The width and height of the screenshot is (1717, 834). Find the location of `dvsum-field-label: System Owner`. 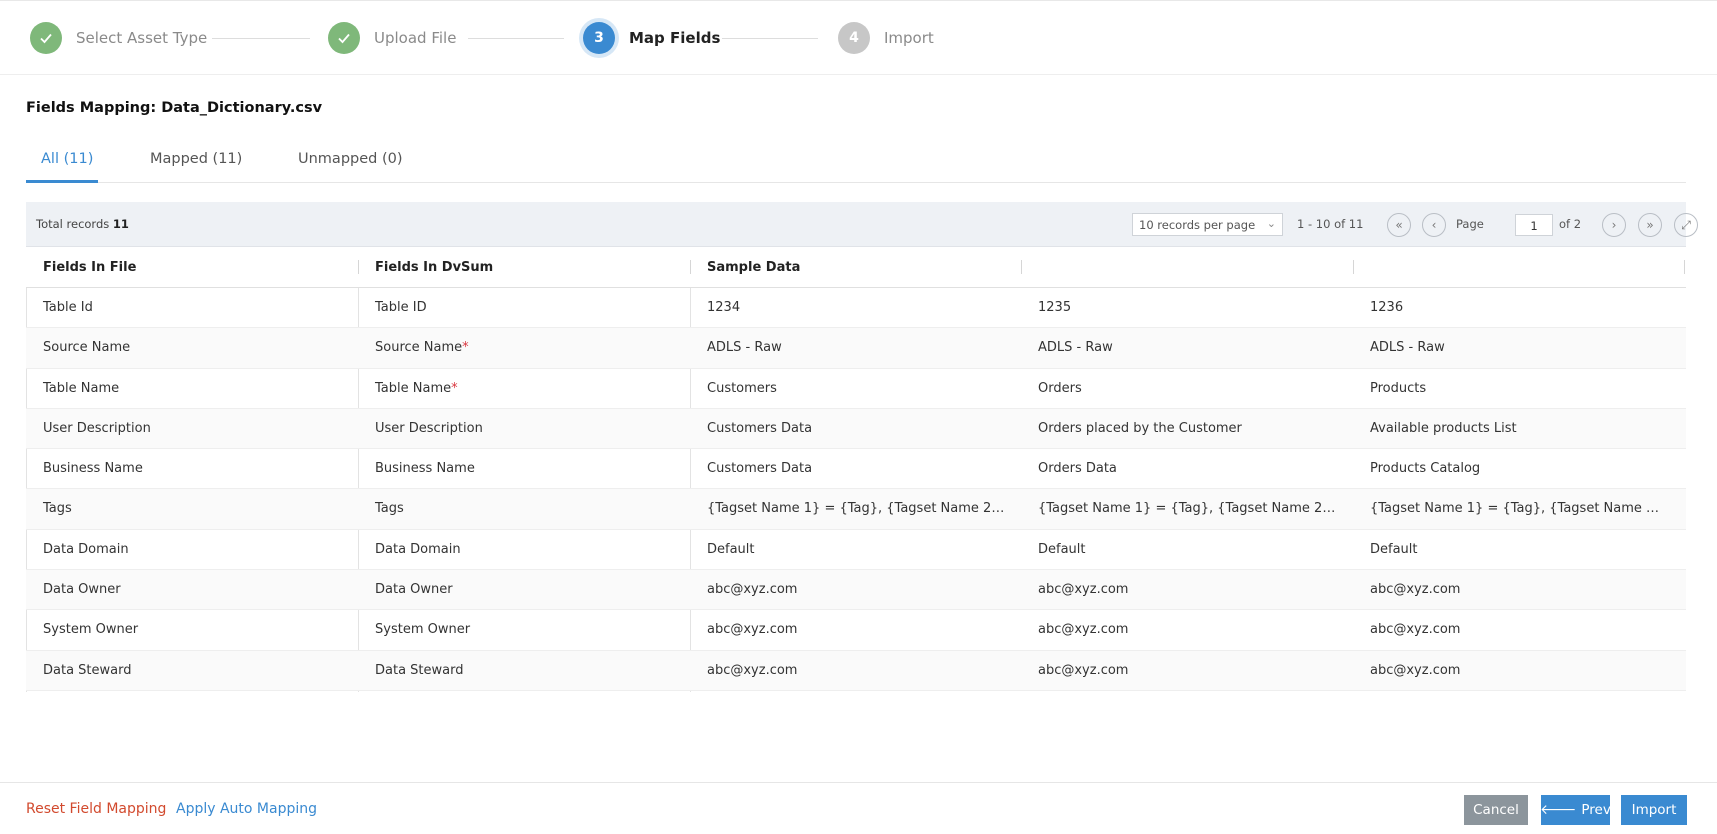

dvsum-field-label: System Owner is located at coordinates (423, 630).